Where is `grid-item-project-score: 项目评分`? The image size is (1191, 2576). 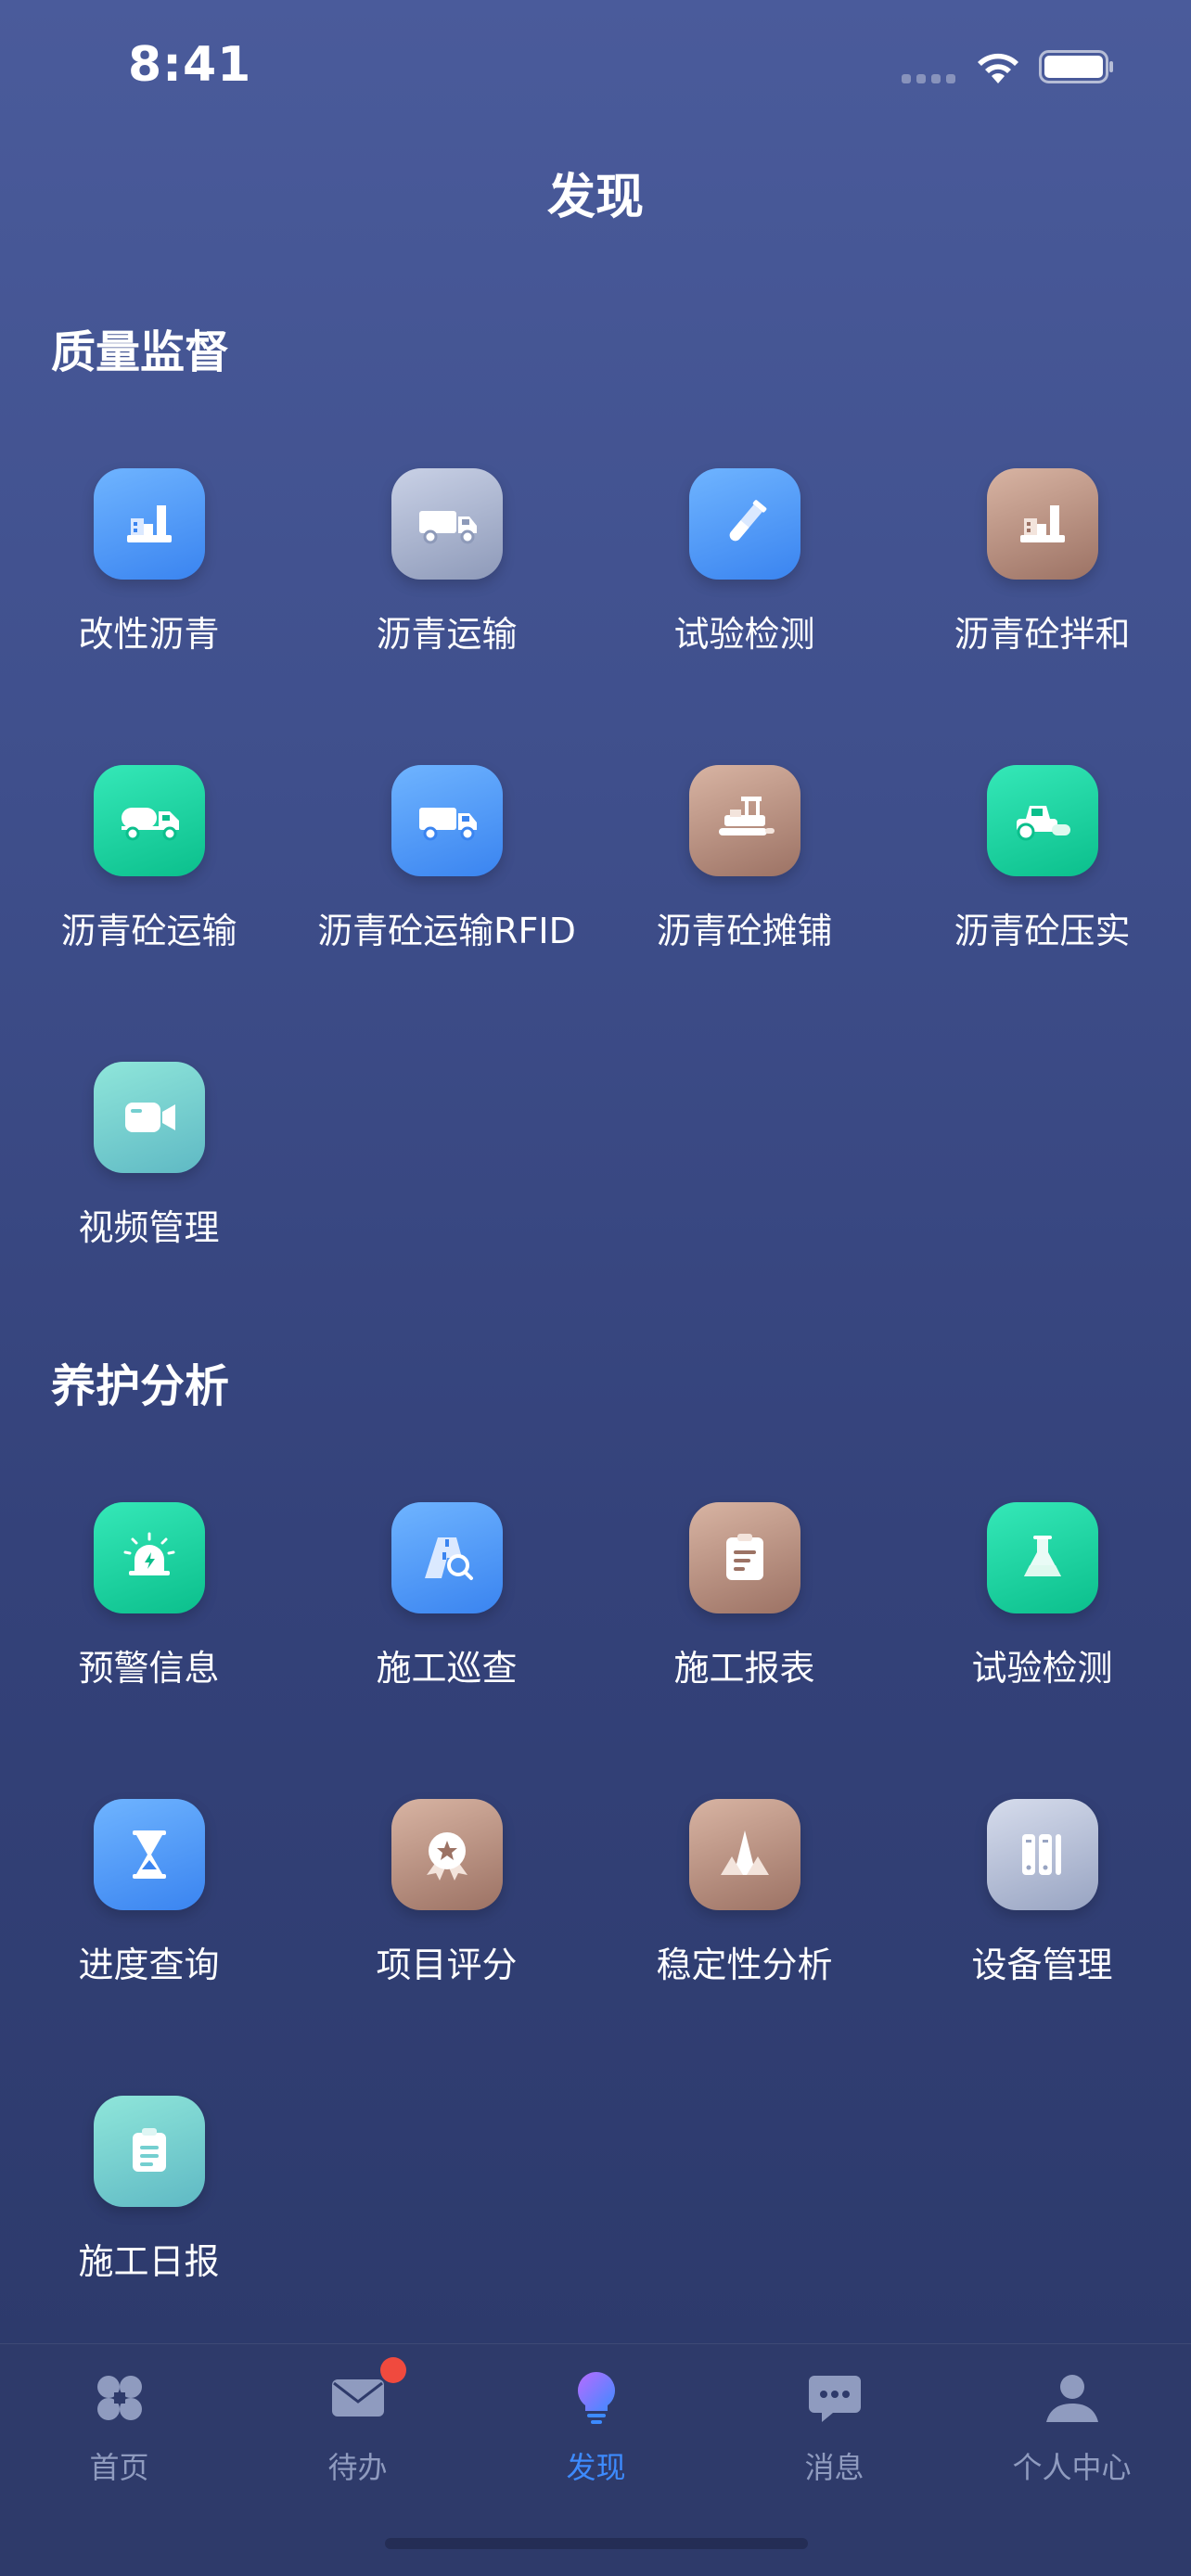
grid-item-project-score: 项目评分 is located at coordinates (447, 1910).